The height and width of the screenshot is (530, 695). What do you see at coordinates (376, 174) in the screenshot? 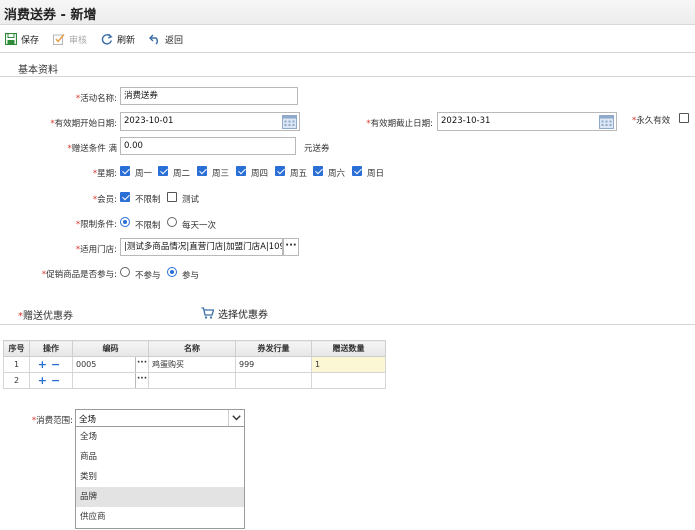
I see `weekday-label-sun: 周日` at bounding box center [376, 174].